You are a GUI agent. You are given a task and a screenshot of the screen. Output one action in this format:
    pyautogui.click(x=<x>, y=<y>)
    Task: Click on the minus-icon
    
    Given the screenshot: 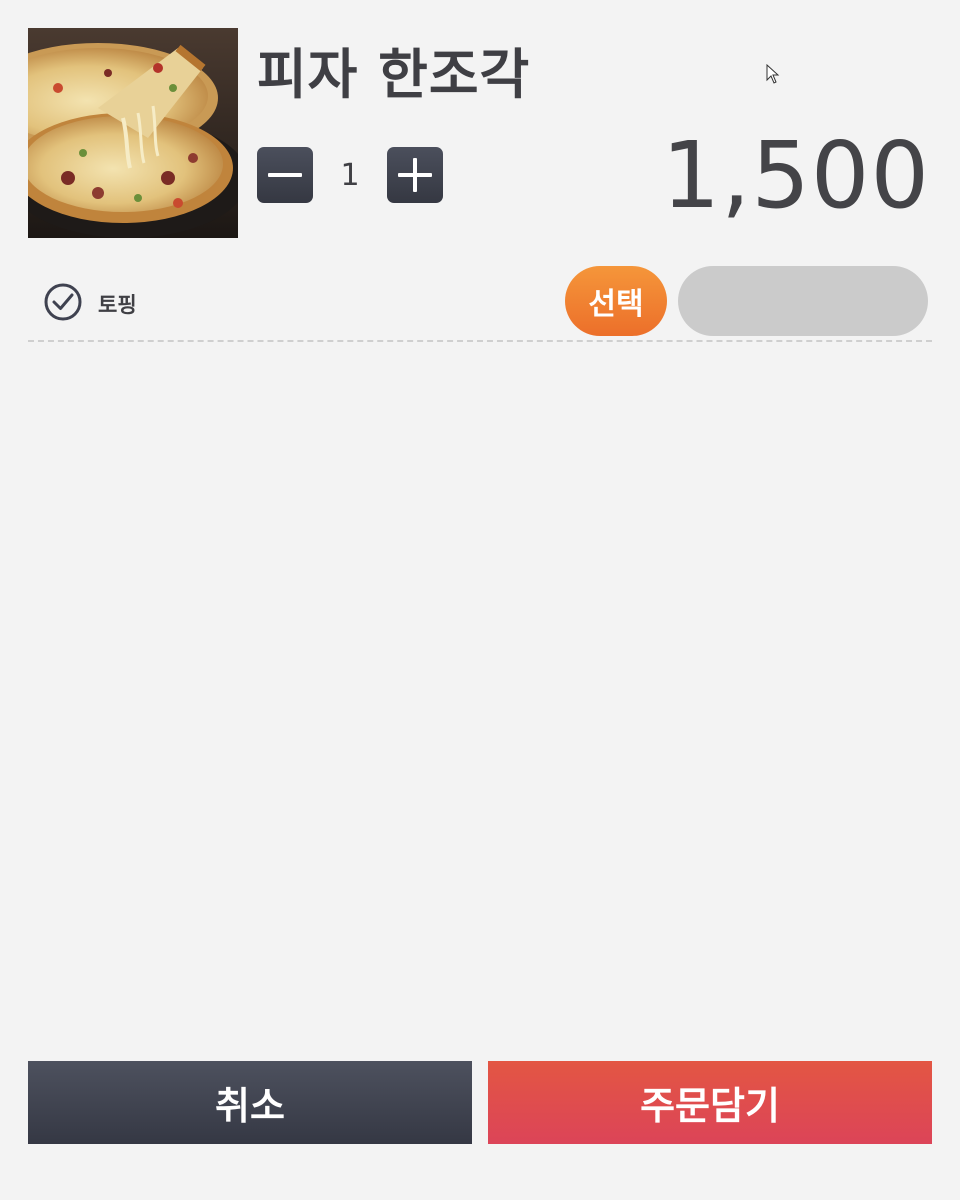 What is the action you would take?
    pyautogui.click(x=285, y=175)
    